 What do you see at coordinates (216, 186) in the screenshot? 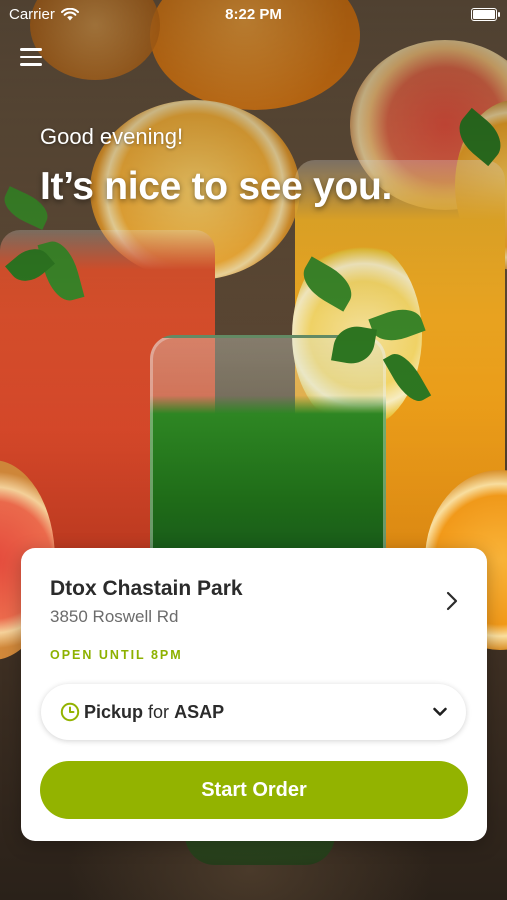
I see `page-title: It’s nice to see you.` at bounding box center [216, 186].